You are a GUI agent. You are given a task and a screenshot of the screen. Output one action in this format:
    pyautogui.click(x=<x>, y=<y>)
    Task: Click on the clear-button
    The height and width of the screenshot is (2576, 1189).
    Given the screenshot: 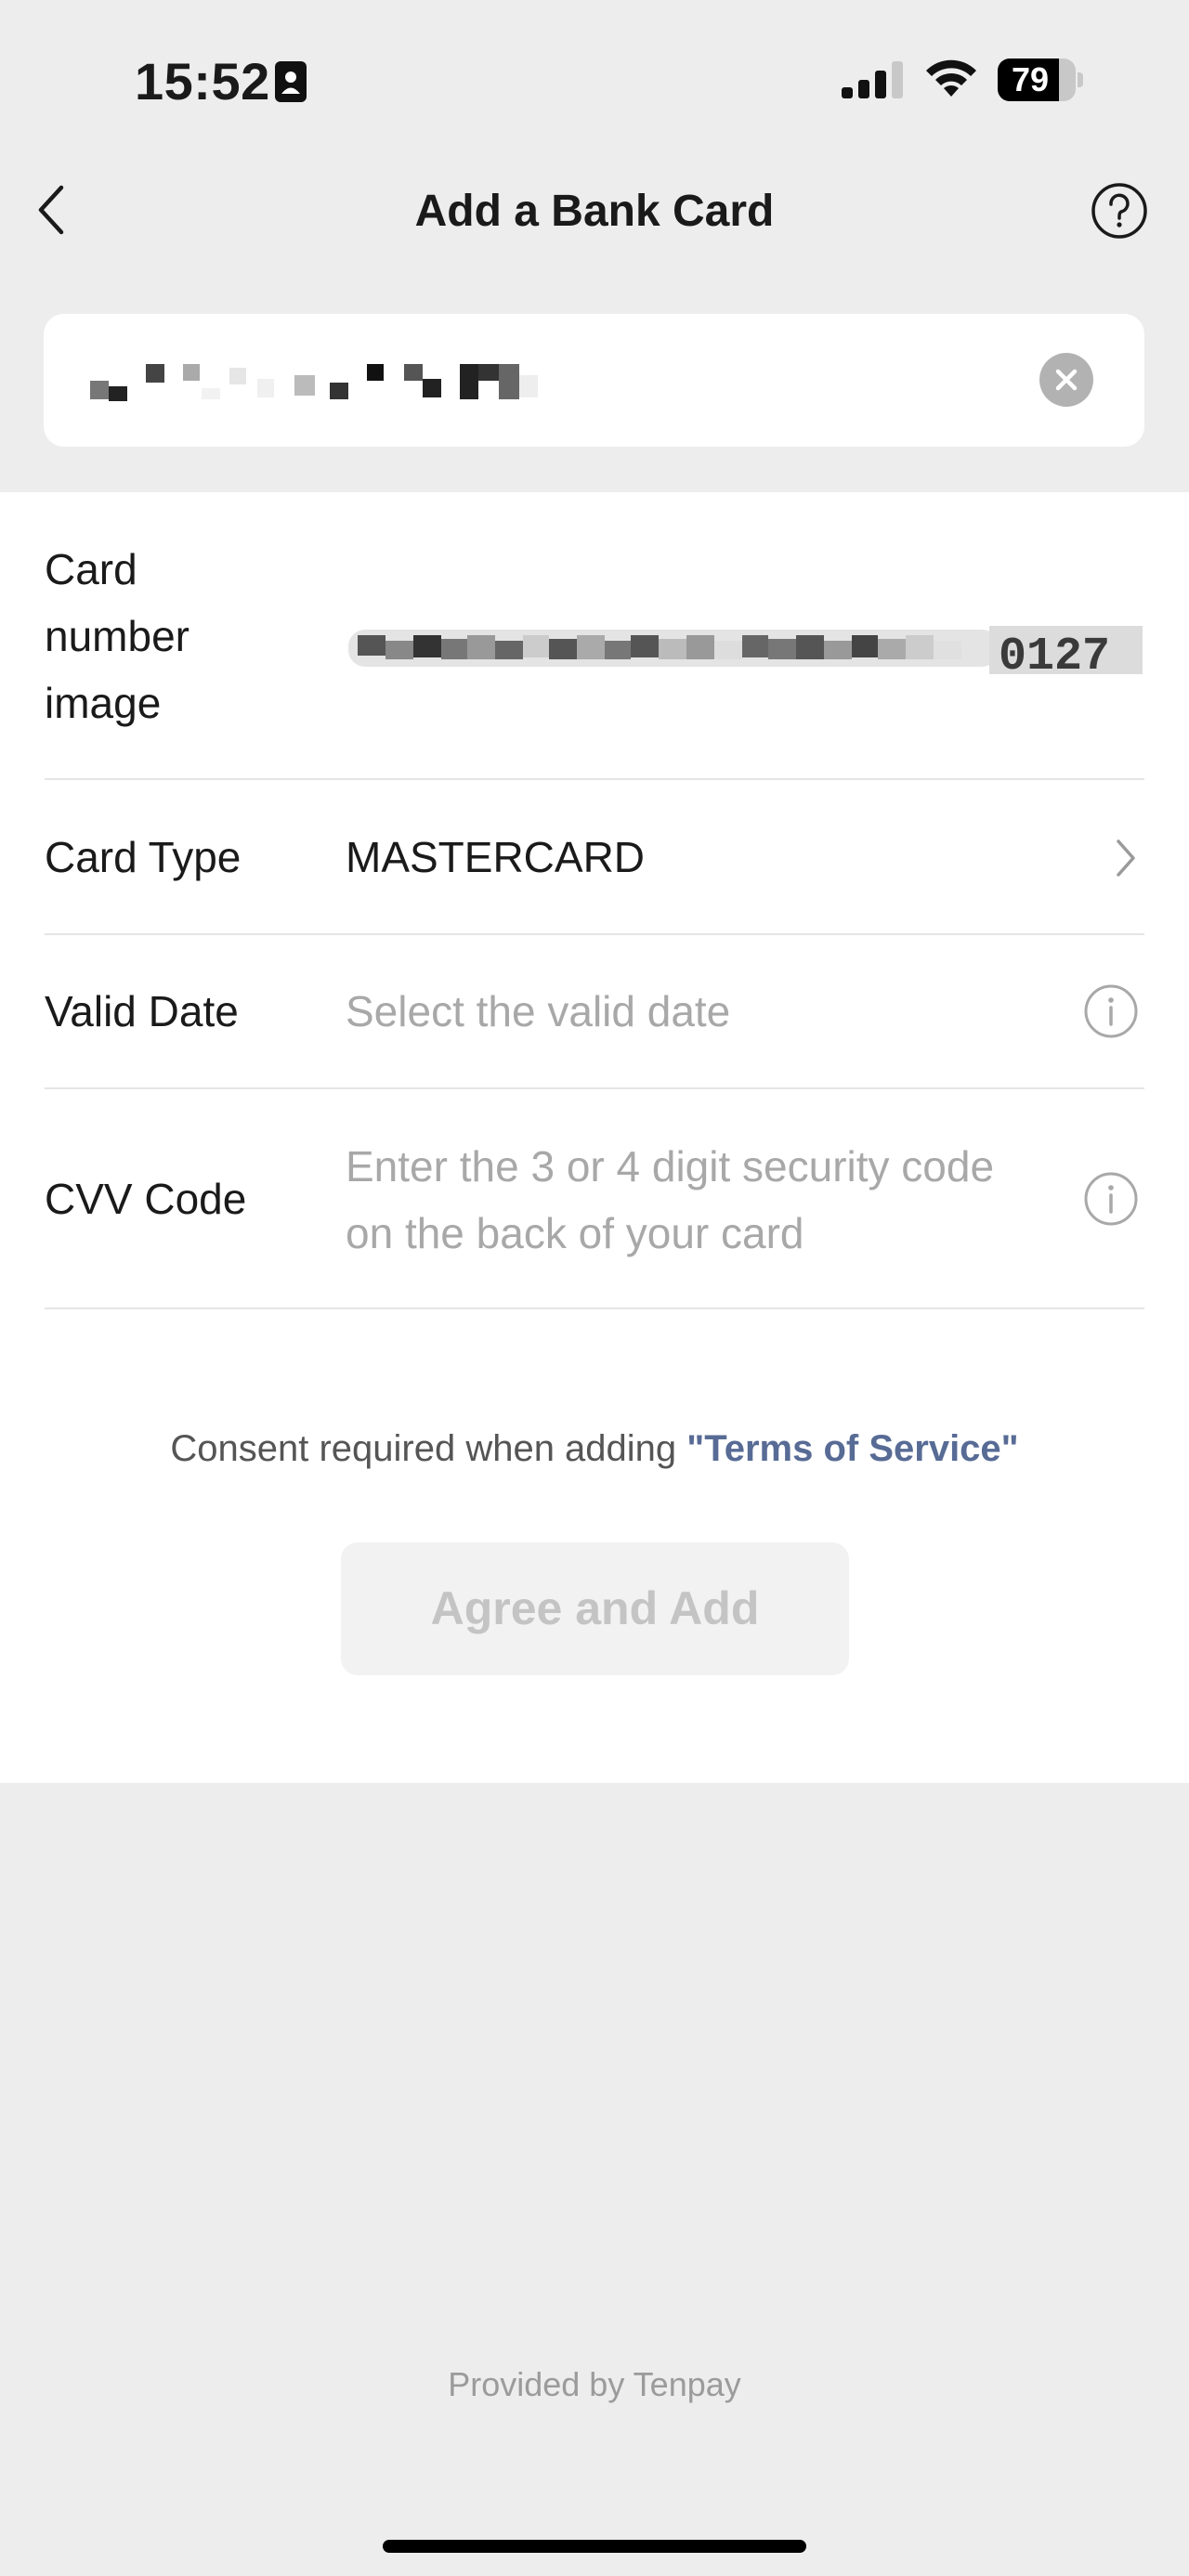 What is the action you would take?
    pyautogui.click(x=1066, y=380)
    